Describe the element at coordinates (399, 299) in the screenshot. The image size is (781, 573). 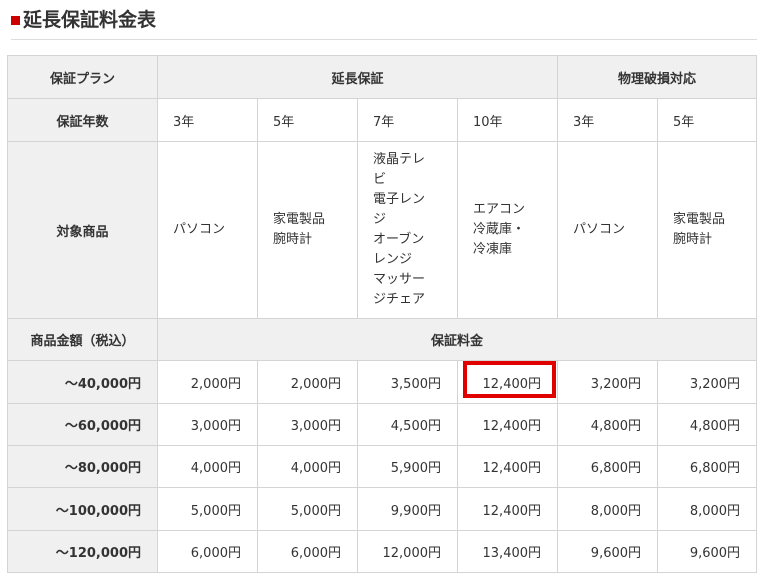
I see `product-line: ジチェア` at that location.